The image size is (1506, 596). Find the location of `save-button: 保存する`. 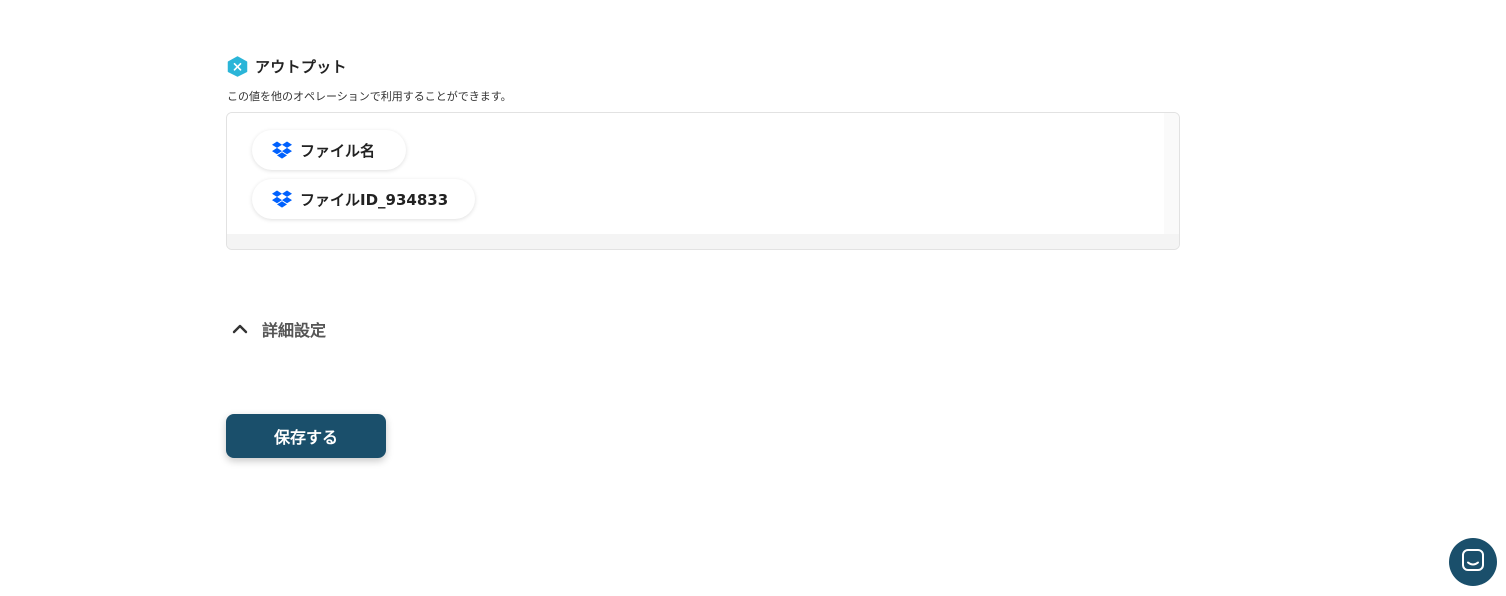

save-button: 保存する is located at coordinates (306, 436).